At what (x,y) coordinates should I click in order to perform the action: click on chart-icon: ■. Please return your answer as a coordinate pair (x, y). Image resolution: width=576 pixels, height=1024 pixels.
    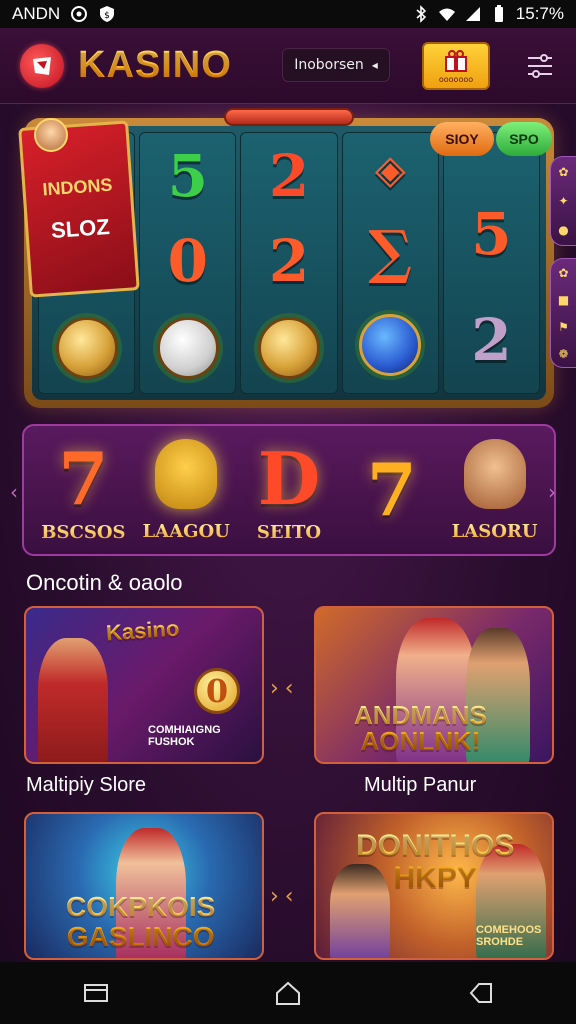
    Looking at the image, I should click on (563, 299).